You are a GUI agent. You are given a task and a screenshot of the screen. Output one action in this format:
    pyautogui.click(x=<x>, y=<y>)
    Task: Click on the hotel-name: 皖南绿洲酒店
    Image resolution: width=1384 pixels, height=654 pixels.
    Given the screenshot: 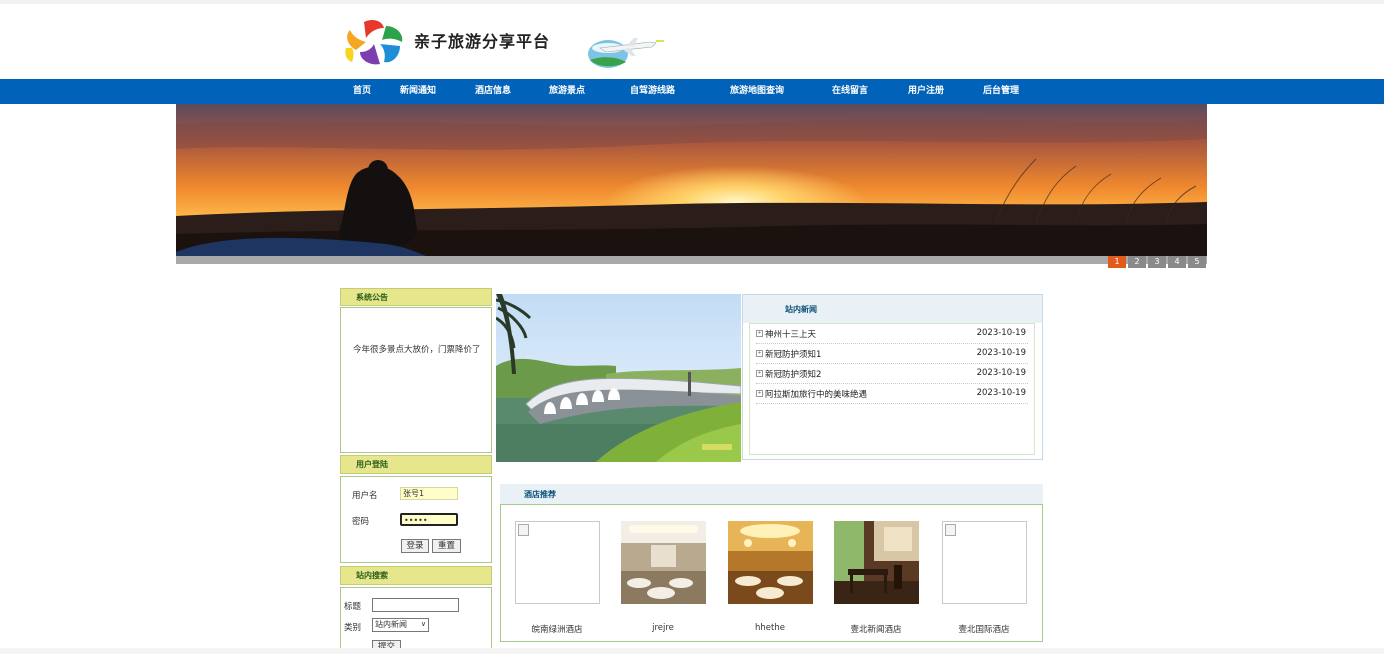 What is the action you would take?
    pyautogui.click(x=557, y=629)
    